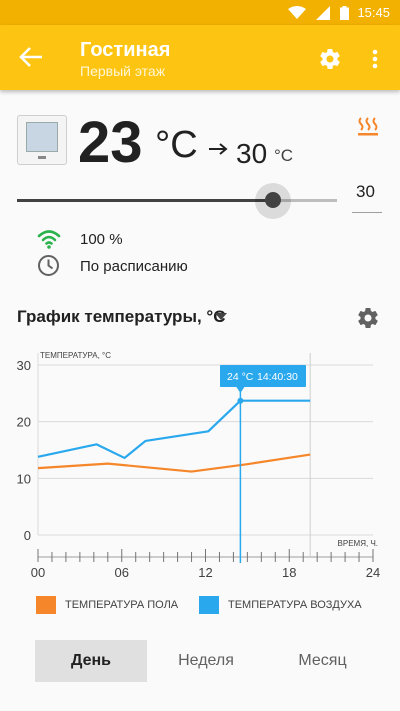 The height and width of the screenshot is (711, 400). Describe the element at coordinates (46, 605) in the screenshot. I see `legend-floor-swatch` at that location.